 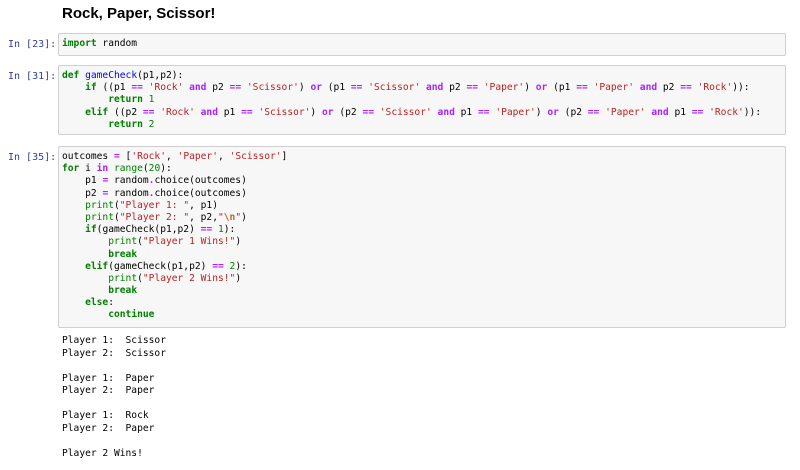 What do you see at coordinates (97, 303) in the screenshot?
I see `code-token: else` at bounding box center [97, 303].